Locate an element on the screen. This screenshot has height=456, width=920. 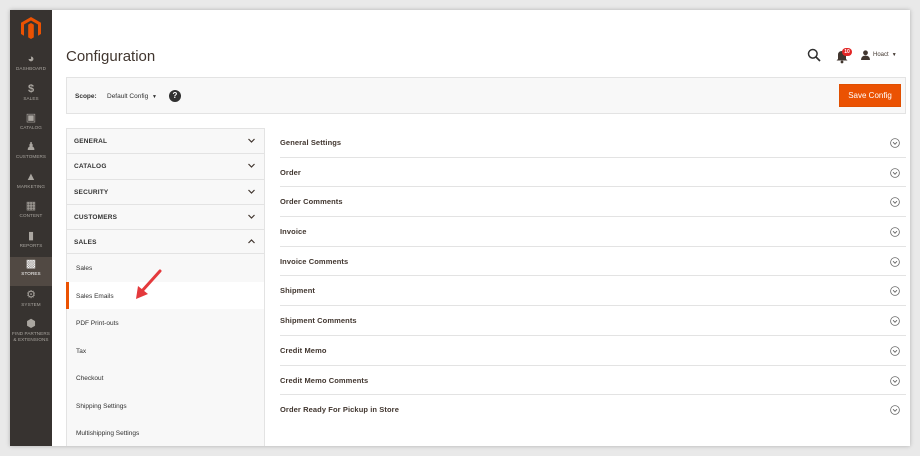
nav-item-reports: ▮ REPORTS is located at coordinates (31, 243).